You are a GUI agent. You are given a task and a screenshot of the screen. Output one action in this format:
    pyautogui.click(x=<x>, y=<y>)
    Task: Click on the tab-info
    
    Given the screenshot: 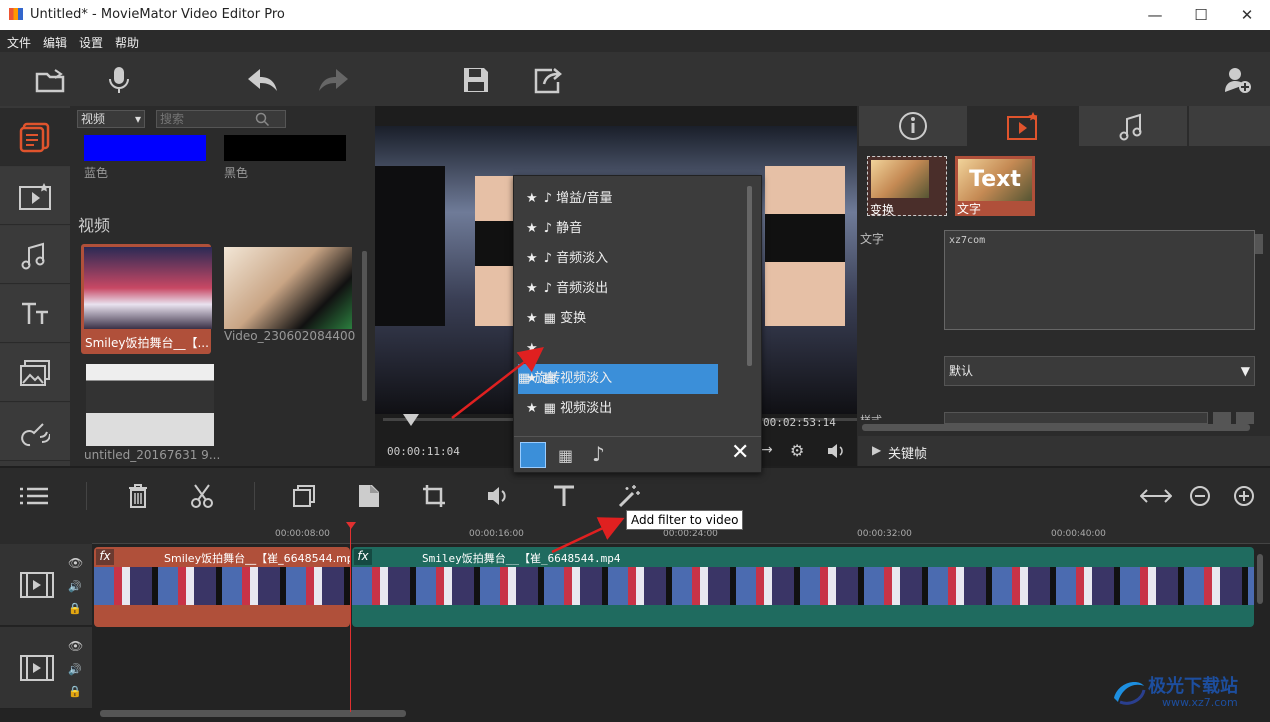 What is the action you would take?
    pyautogui.click(x=913, y=126)
    